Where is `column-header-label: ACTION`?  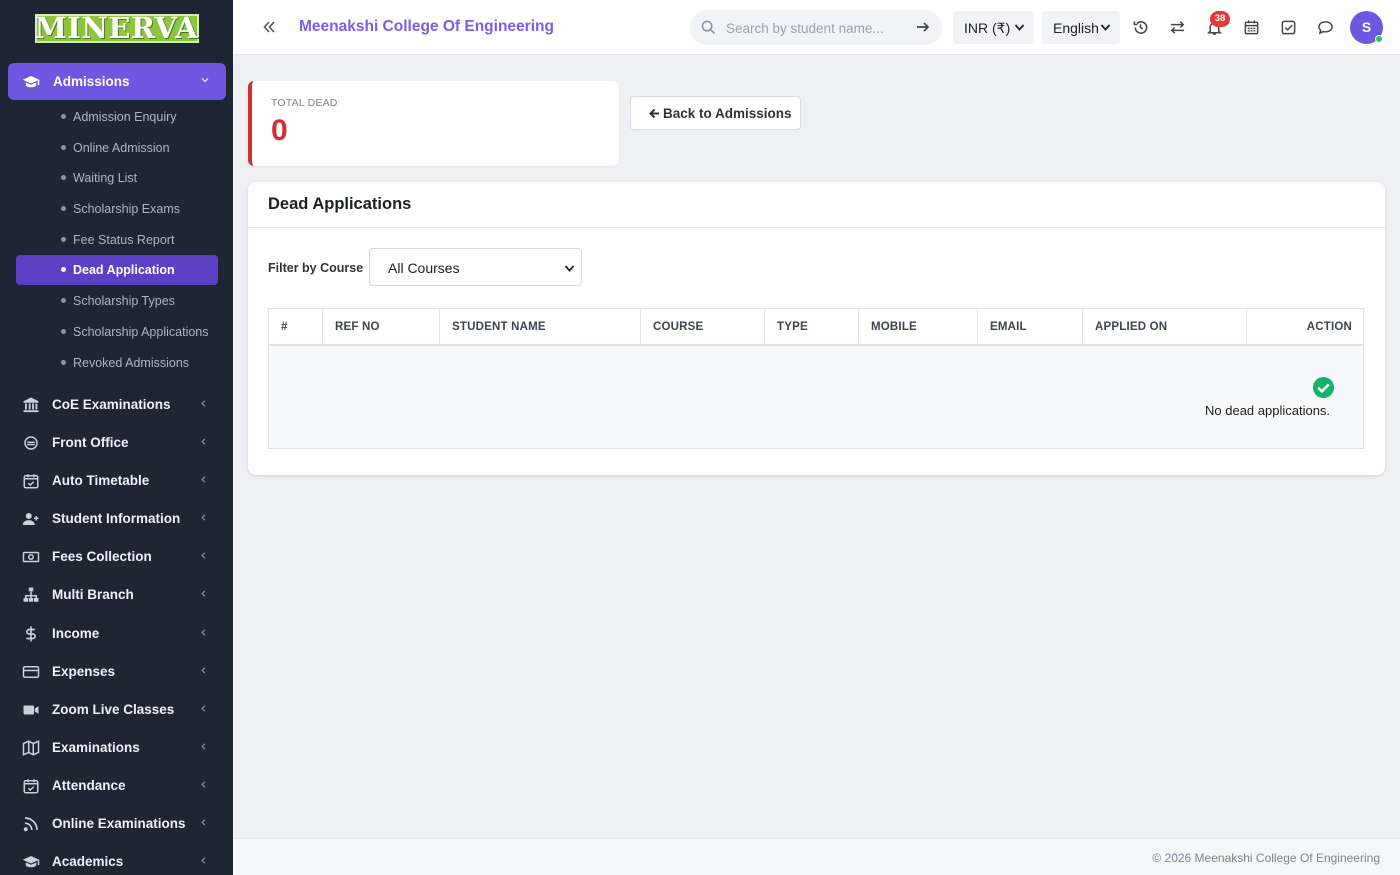
column-header-label: ACTION is located at coordinates (1329, 327).